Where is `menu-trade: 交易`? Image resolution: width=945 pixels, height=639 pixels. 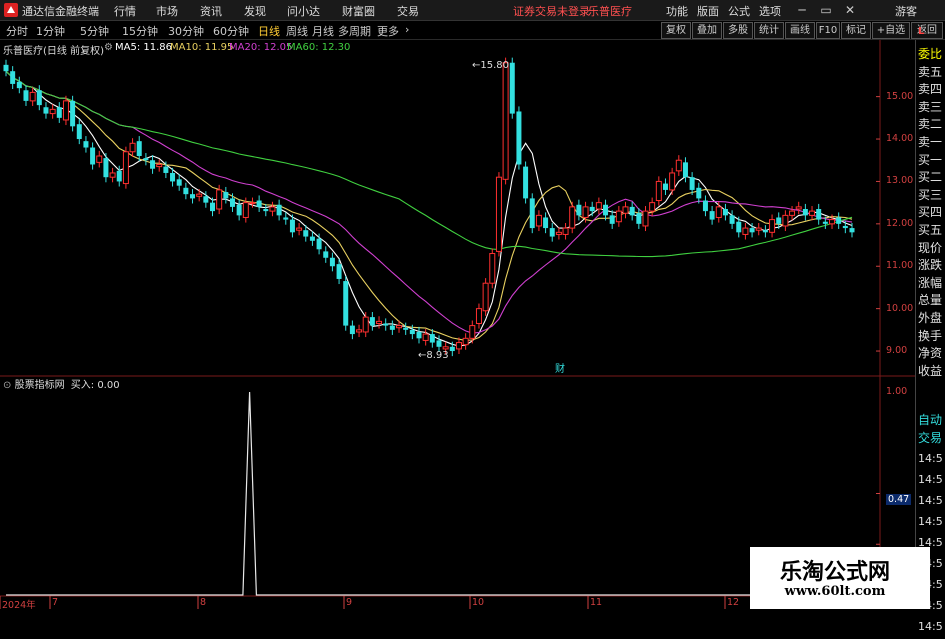
menu-trade: 交易 is located at coordinates (408, 11).